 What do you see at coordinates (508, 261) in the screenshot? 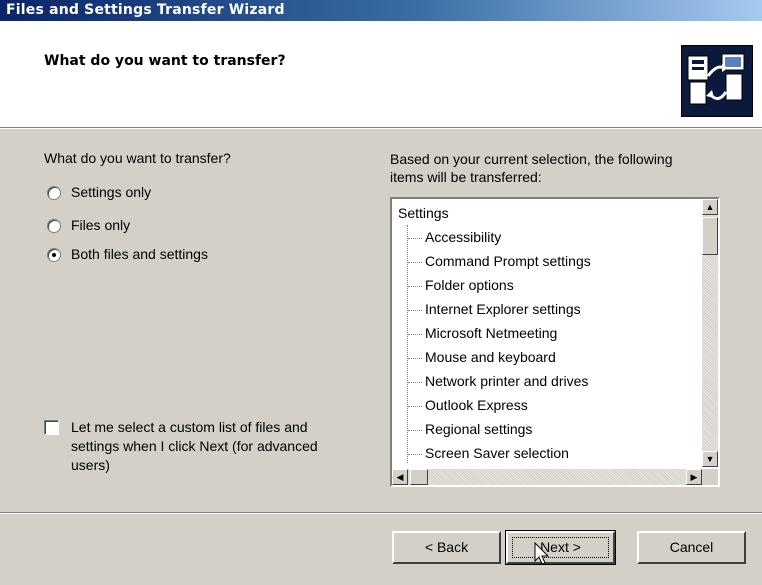
I see `tree-item: Command Prompt settings` at bounding box center [508, 261].